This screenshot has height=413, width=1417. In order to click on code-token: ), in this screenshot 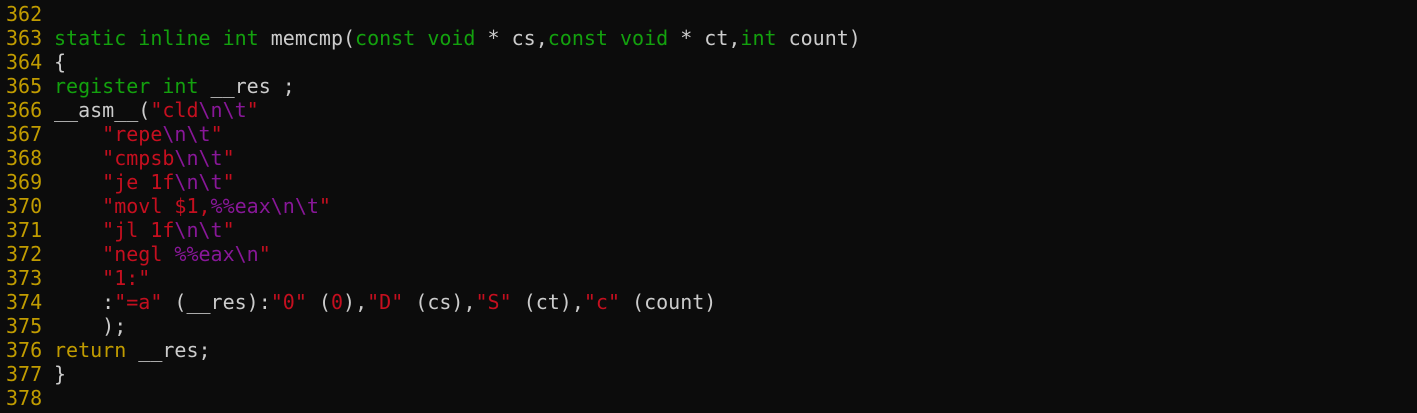, I will do `click(355, 302)`.